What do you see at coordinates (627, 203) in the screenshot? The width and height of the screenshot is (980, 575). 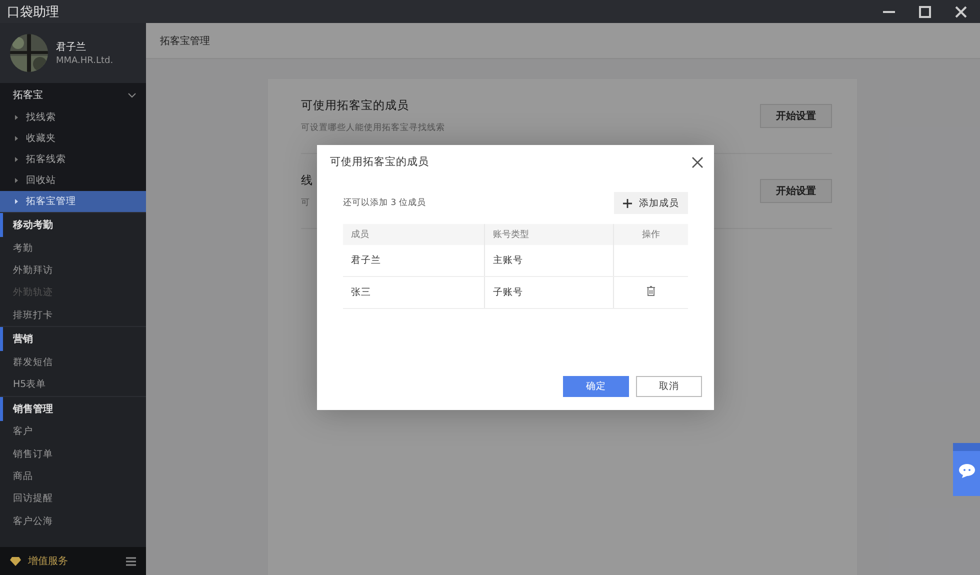 I see `plus-icon` at bounding box center [627, 203].